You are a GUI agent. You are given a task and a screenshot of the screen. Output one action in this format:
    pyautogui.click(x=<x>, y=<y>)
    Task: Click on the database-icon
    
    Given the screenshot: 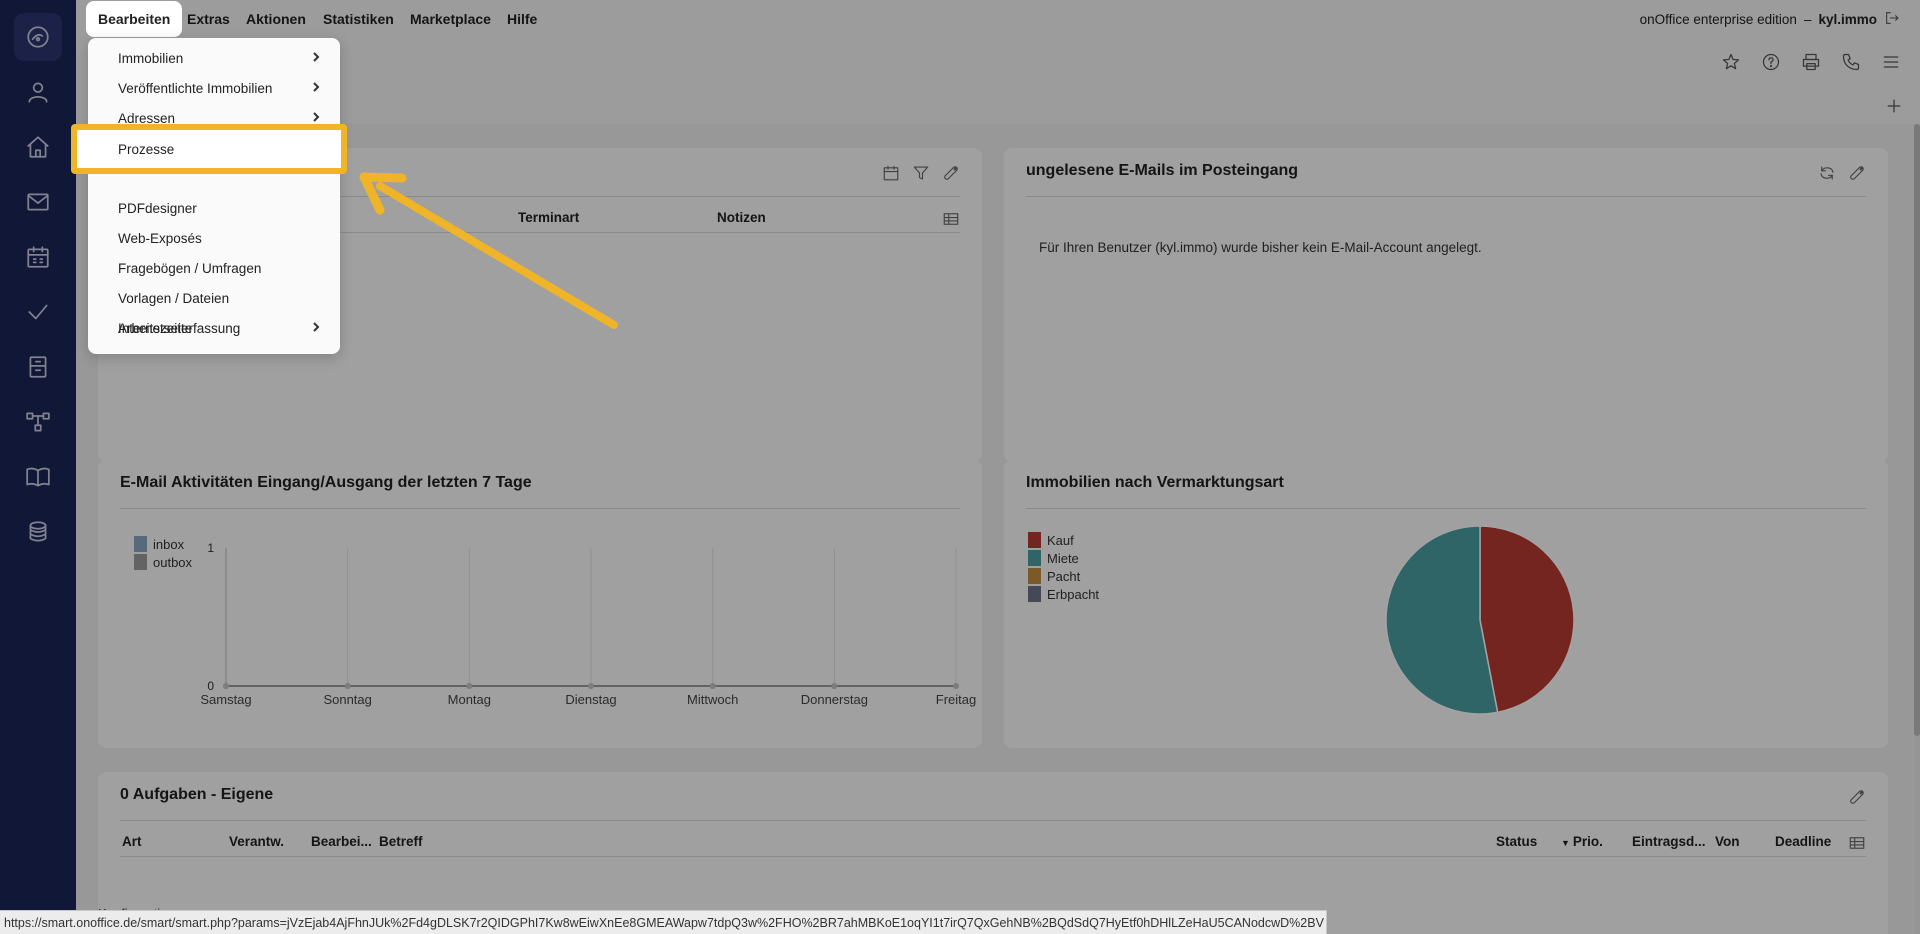 What is the action you would take?
    pyautogui.click(x=38, y=532)
    